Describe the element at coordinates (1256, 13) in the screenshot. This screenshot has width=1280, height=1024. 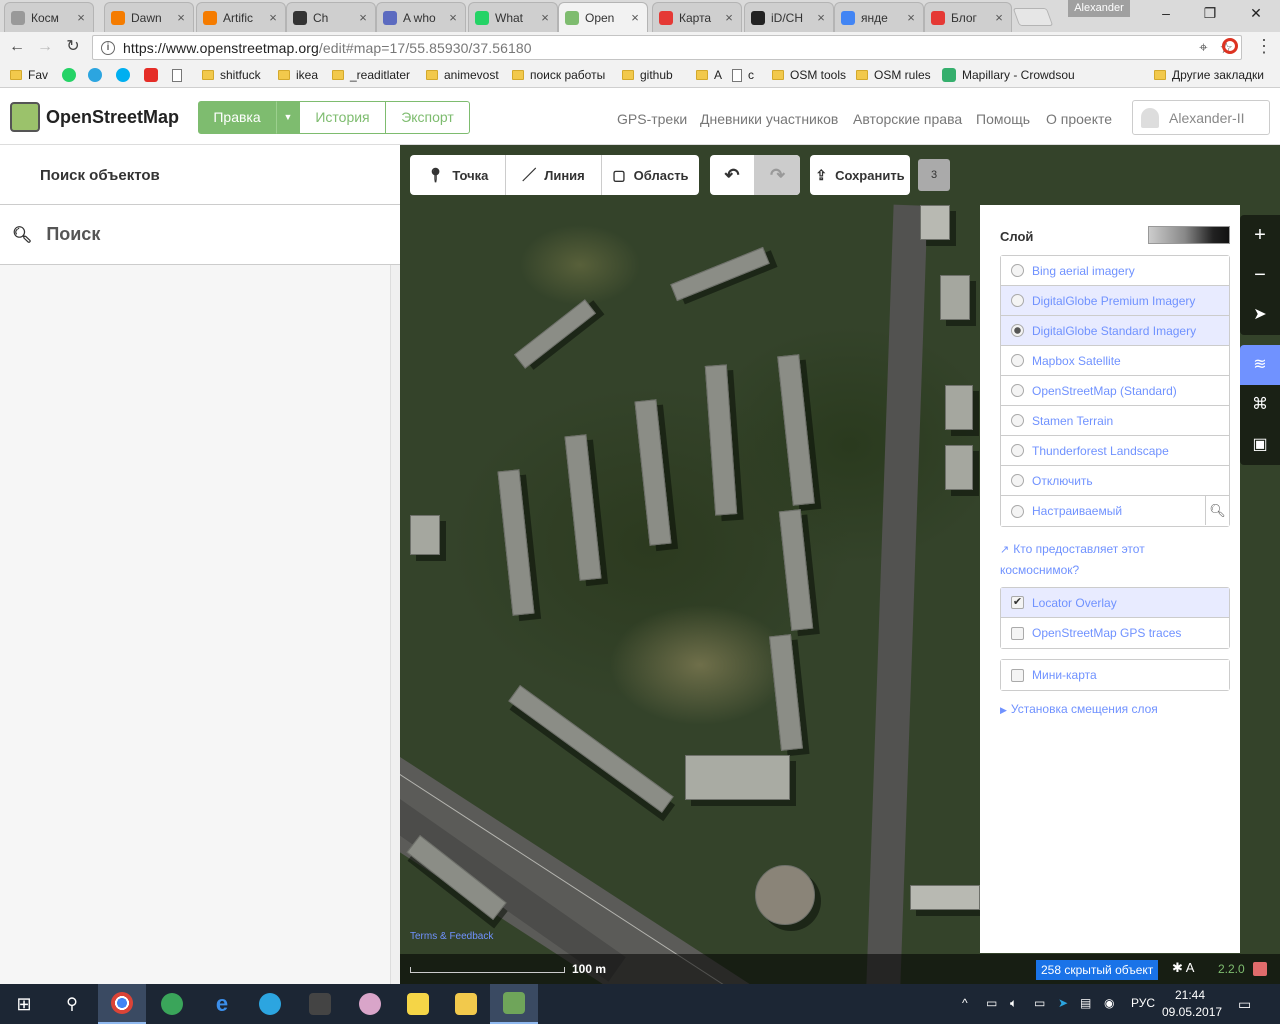
I see `close-window-button: ✕` at that location.